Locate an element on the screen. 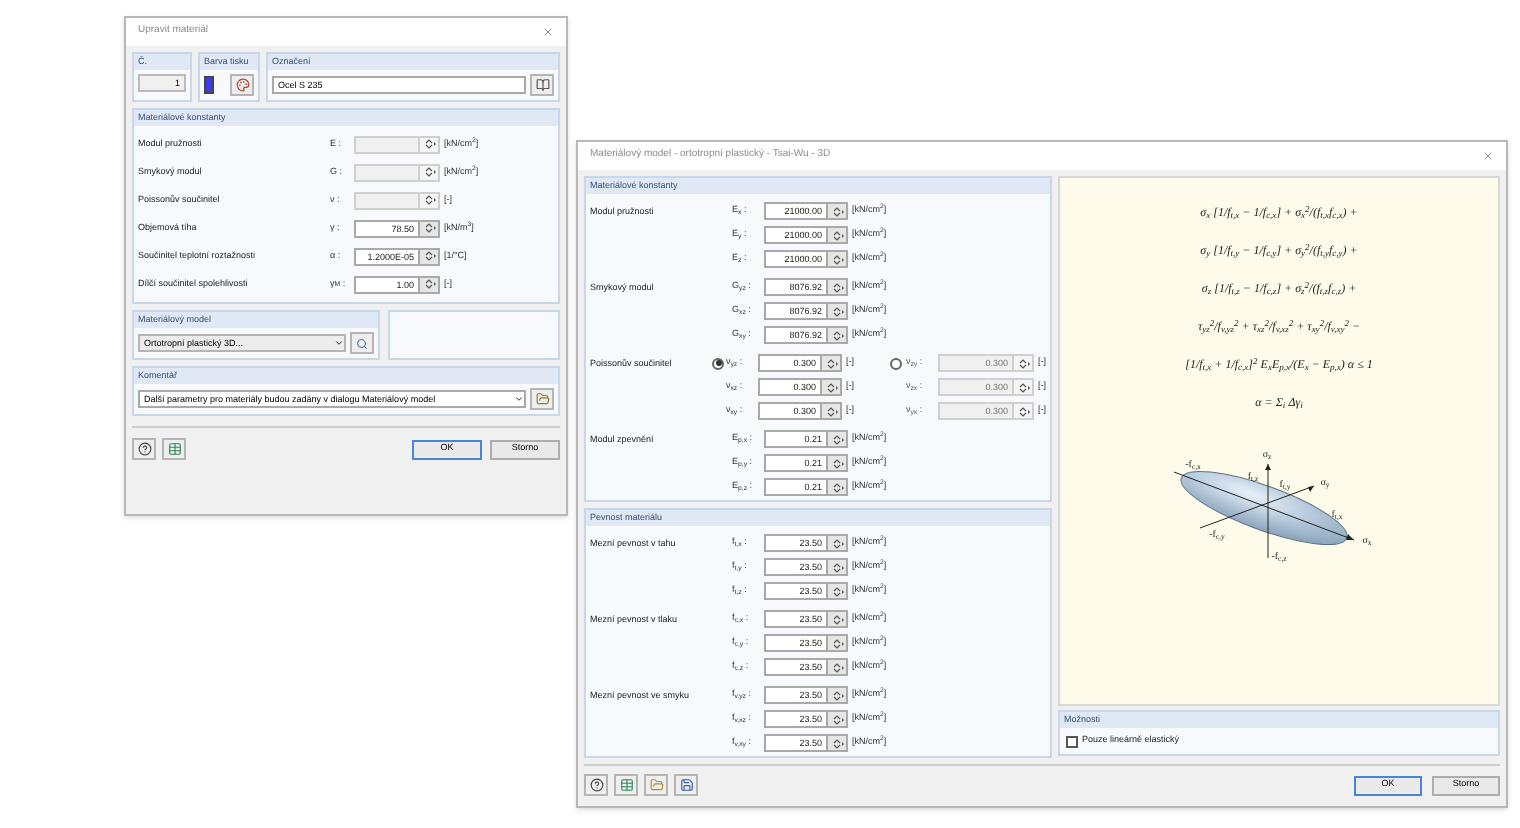 The image size is (1520, 828). color-swatch is located at coordinates (209, 85).